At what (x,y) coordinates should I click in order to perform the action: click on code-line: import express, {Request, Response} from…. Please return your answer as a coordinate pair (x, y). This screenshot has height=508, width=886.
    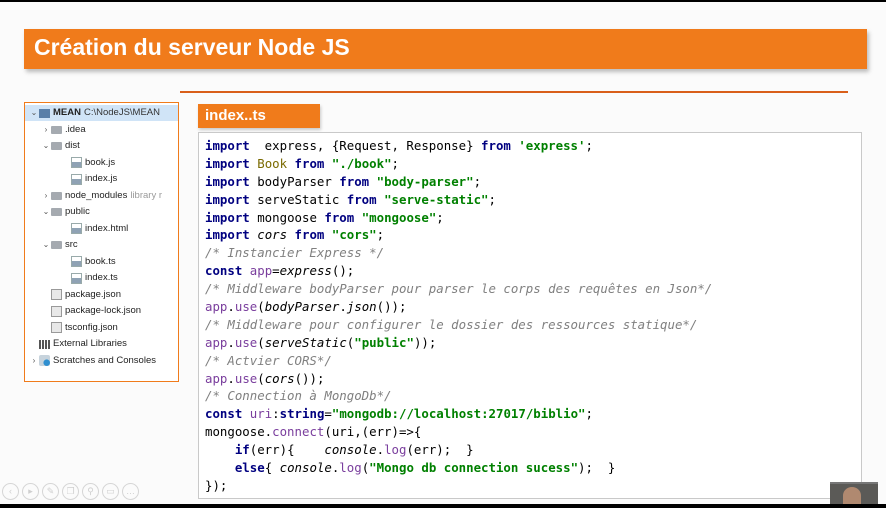
    Looking at the image, I should click on (399, 145).